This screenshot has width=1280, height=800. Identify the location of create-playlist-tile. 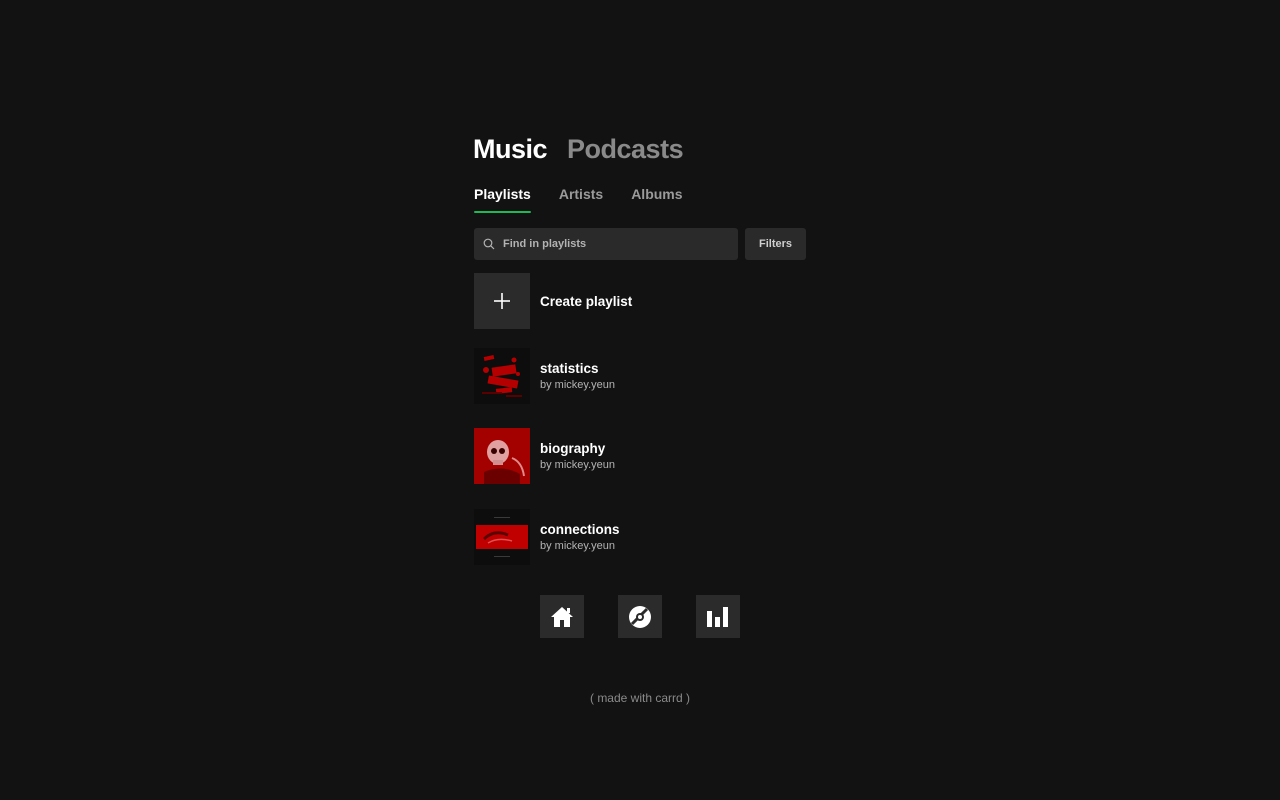
(502, 301).